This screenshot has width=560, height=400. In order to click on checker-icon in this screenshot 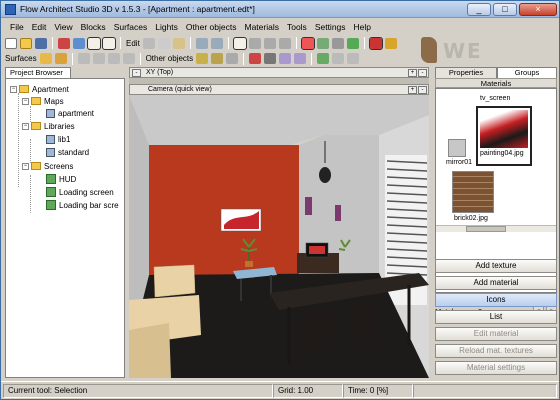, I will do `click(270, 58)`.